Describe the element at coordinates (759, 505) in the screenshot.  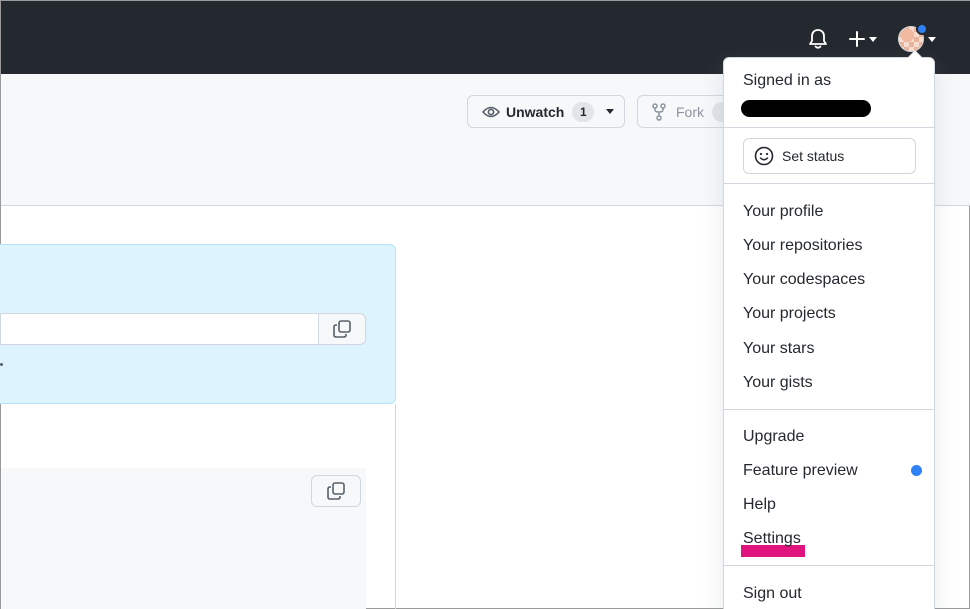
I see `menu-item-help: Help` at that location.